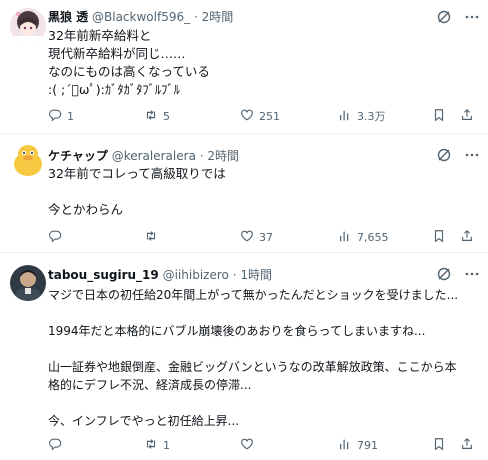 This screenshot has height=460, width=488. What do you see at coordinates (129, 71) in the screenshot?
I see `tweet-text-line: なのにものは高くなっている` at bounding box center [129, 71].